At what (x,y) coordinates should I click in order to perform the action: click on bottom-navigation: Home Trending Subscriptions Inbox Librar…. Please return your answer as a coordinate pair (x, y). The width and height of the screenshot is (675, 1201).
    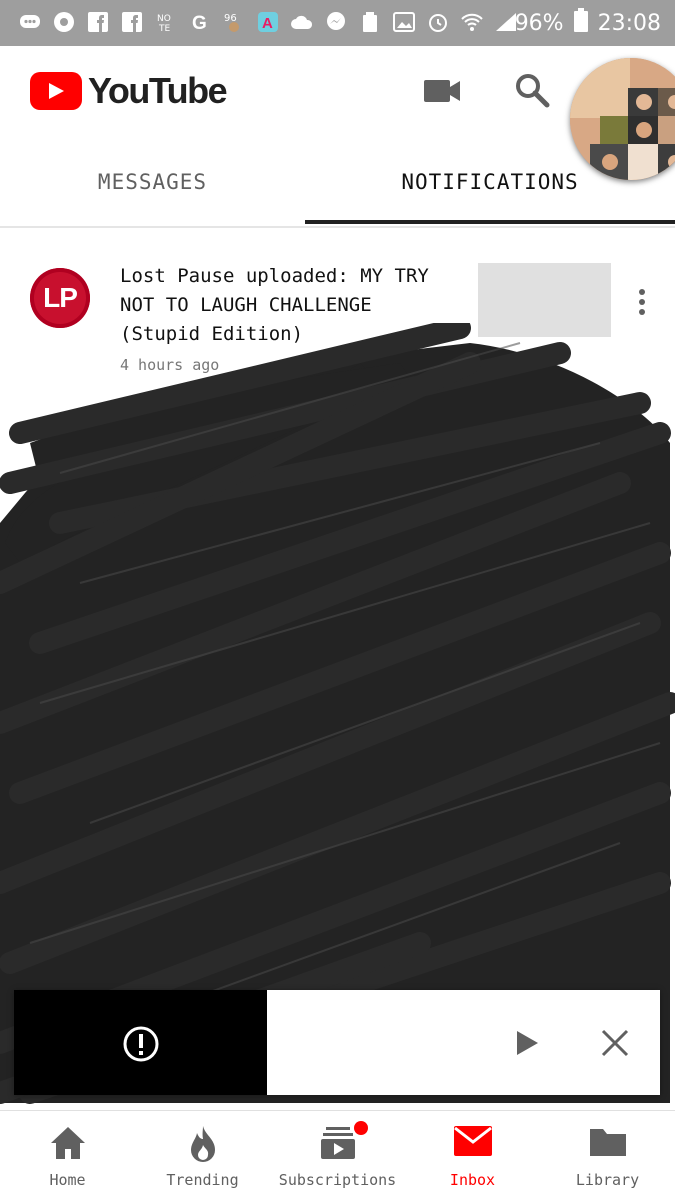
    Looking at the image, I should click on (337, 1155).